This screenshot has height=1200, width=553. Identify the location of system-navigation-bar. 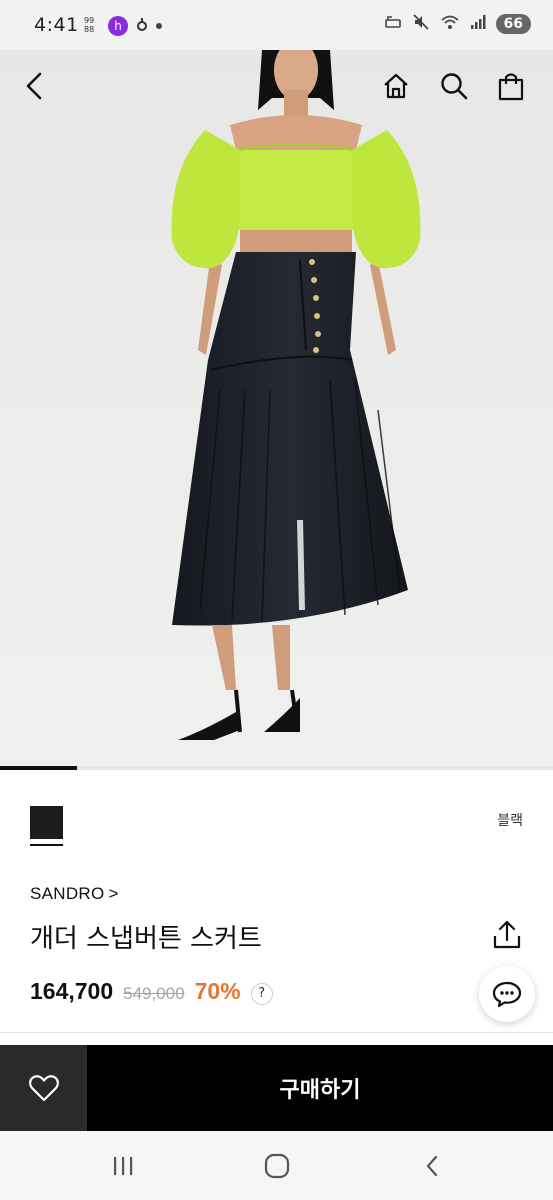
(276, 1165).